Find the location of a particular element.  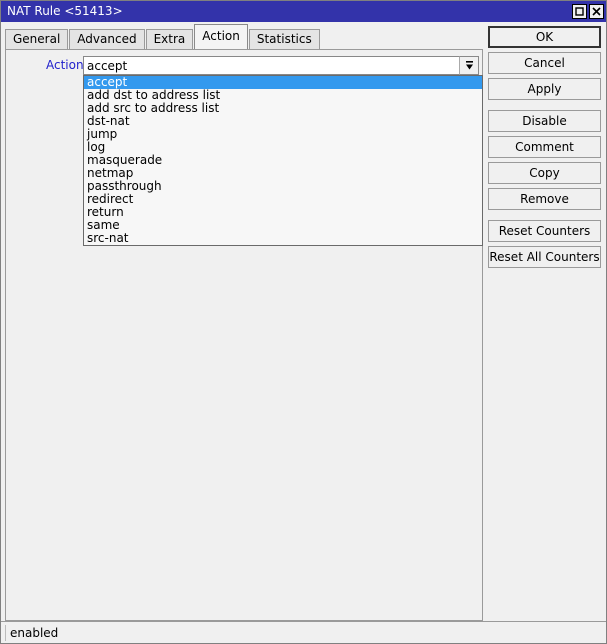

close-button is located at coordinates (596, 11).